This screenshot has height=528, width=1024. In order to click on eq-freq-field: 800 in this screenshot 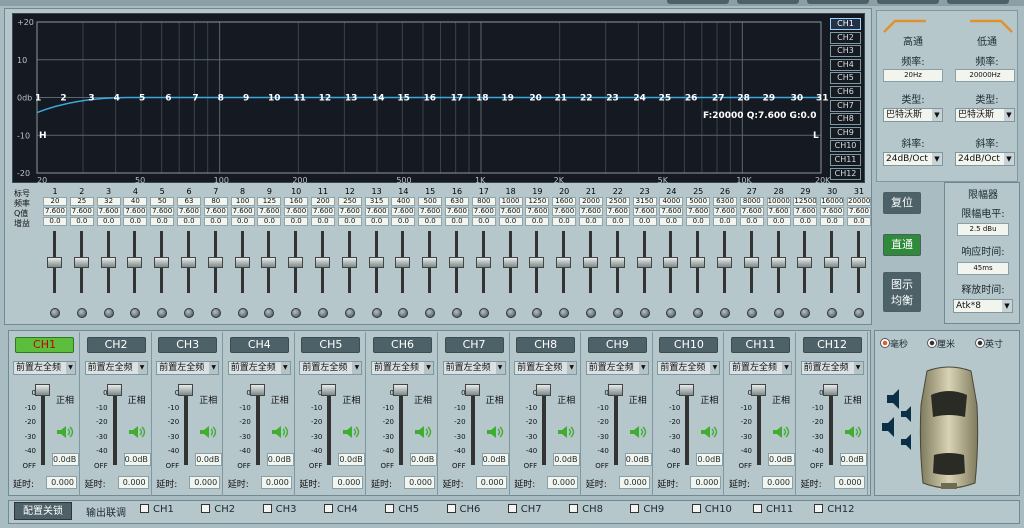, I will do `click(483, 201)`.